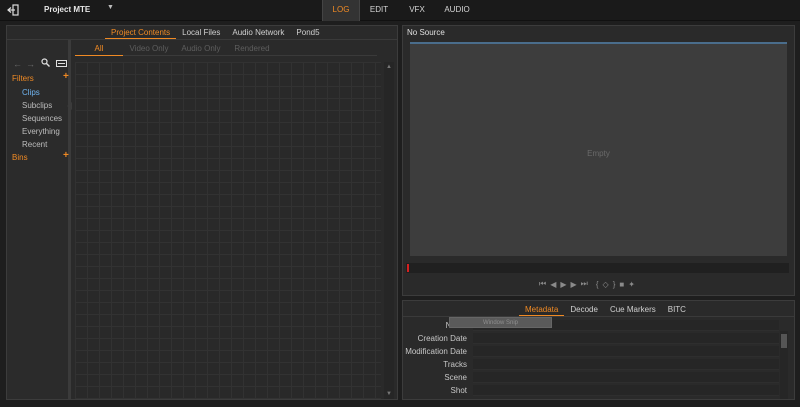 The image size is (800, 407). What do you see at coordinates (20, 157) in the screenshot?
I see `bins-label: Bins` at bounding box center [20, 157].